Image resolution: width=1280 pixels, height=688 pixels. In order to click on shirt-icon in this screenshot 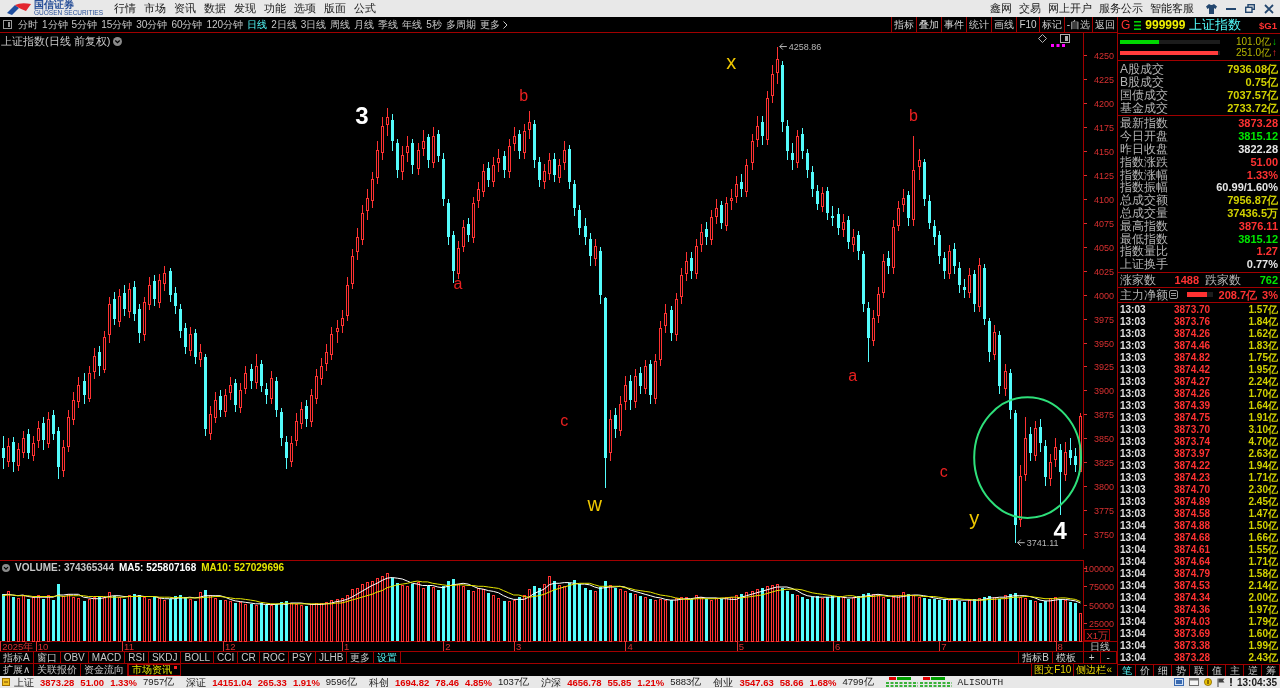, I will do `click(1211, 8)`.